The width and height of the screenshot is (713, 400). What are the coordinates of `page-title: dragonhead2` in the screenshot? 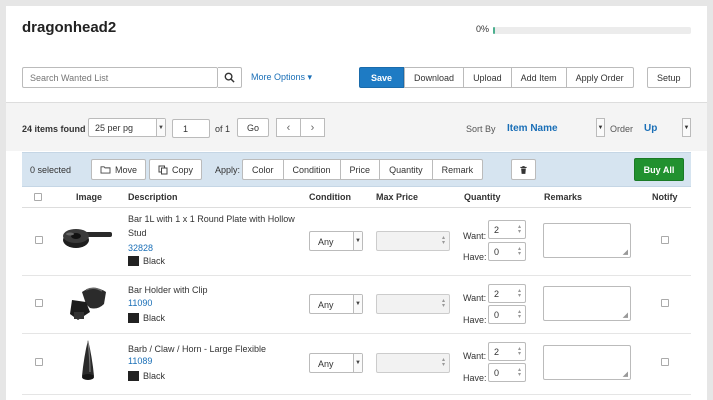 It's located at (69, 27).